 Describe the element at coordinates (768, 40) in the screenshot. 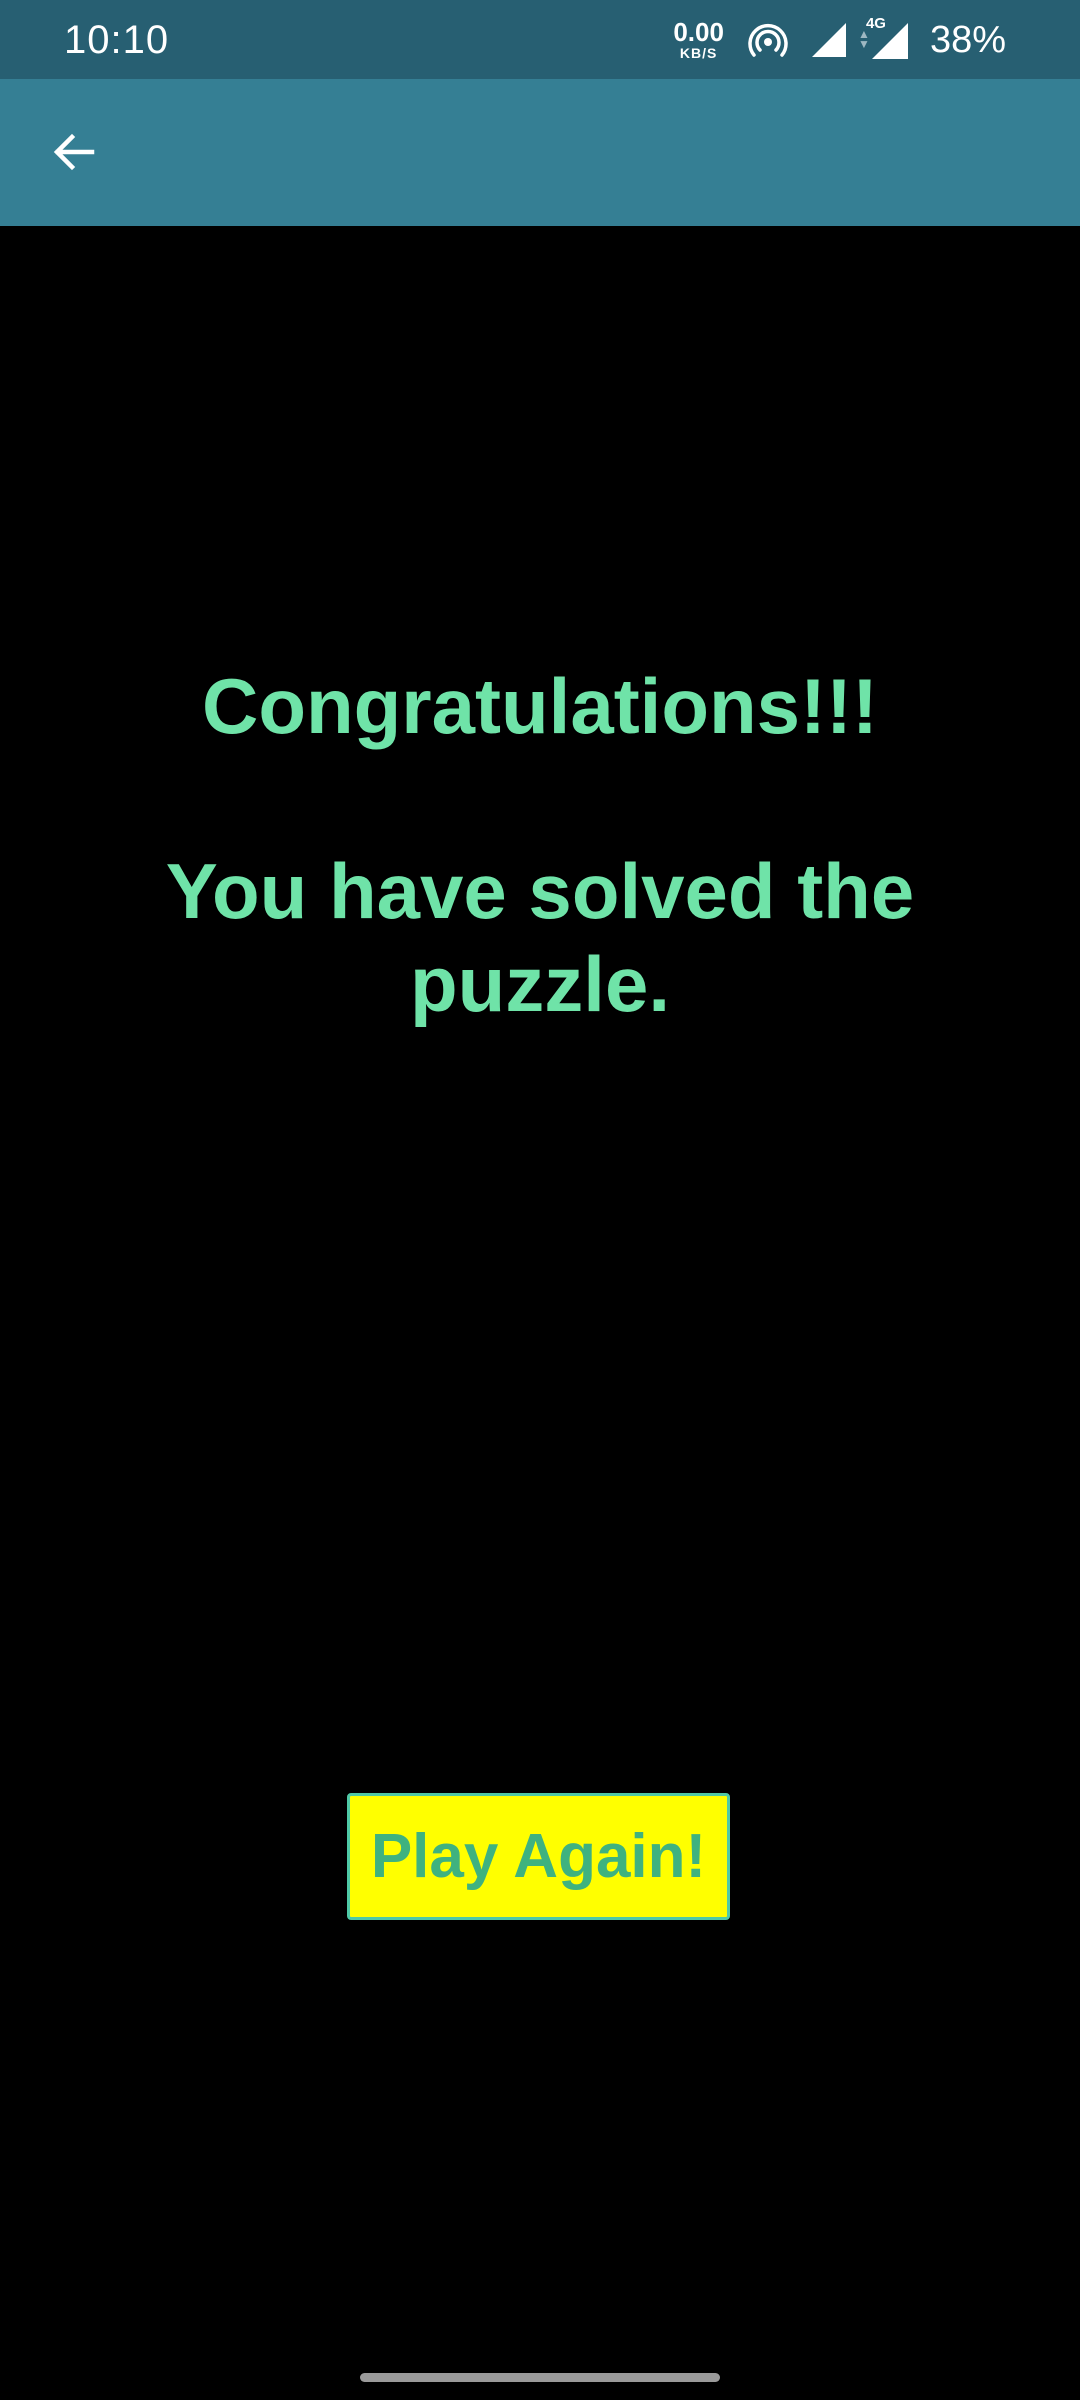

I see `hotspot-icon` at that location.